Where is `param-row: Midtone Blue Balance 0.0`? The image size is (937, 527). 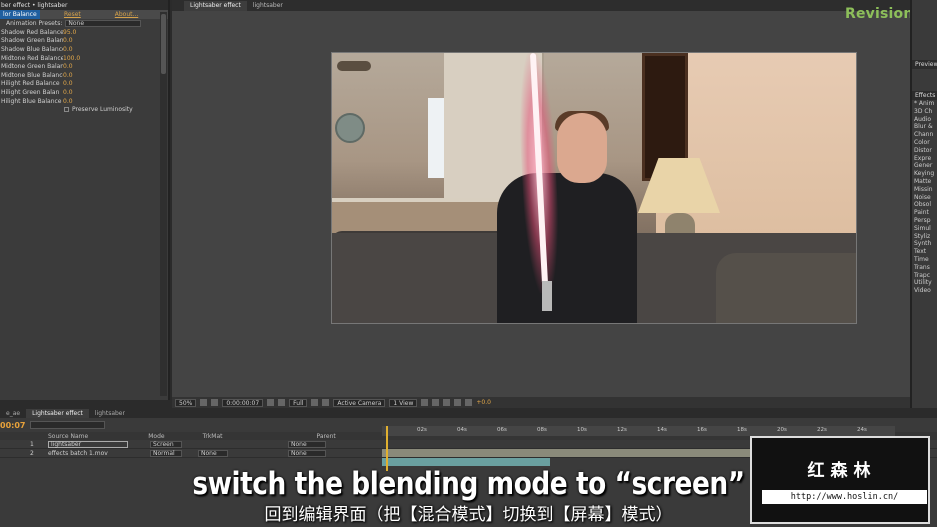 param-row: Midtone Blue Balance 0.0 is located at coordinates (84, 75).